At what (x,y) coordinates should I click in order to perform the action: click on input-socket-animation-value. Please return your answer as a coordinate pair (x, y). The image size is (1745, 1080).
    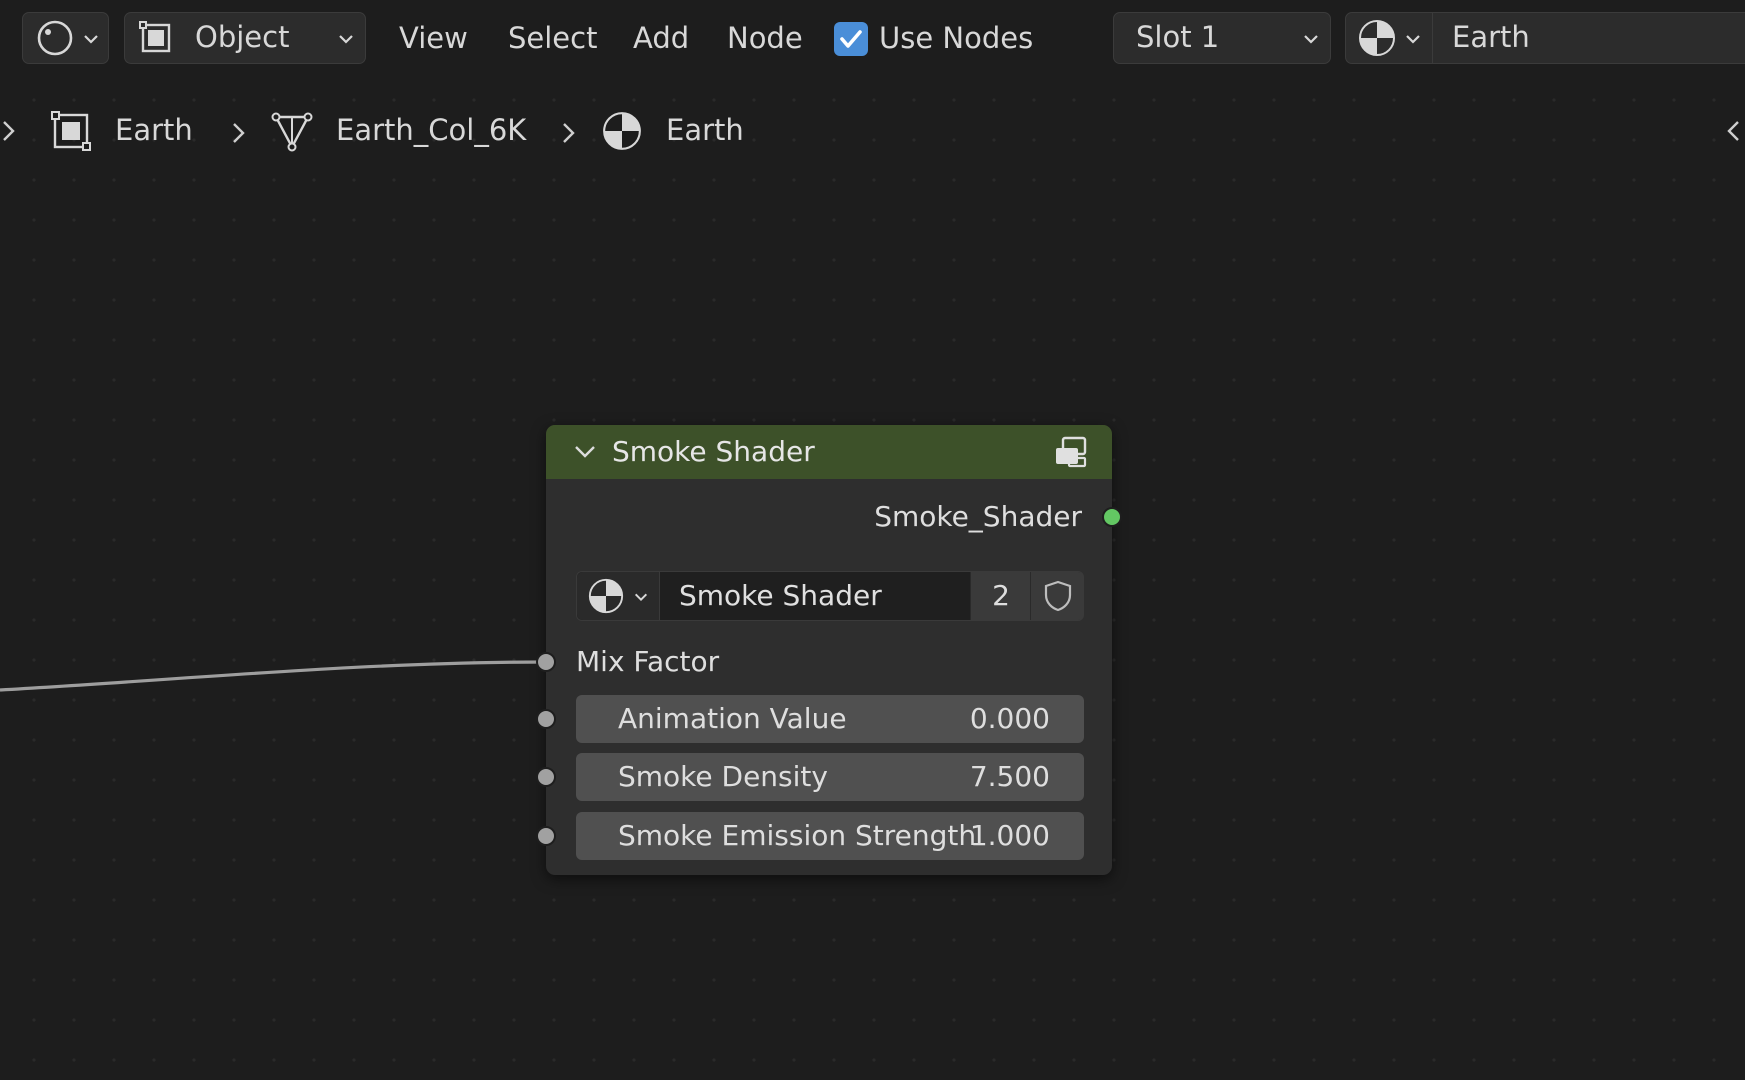
    Looking at the image, I should click on (546, 719).